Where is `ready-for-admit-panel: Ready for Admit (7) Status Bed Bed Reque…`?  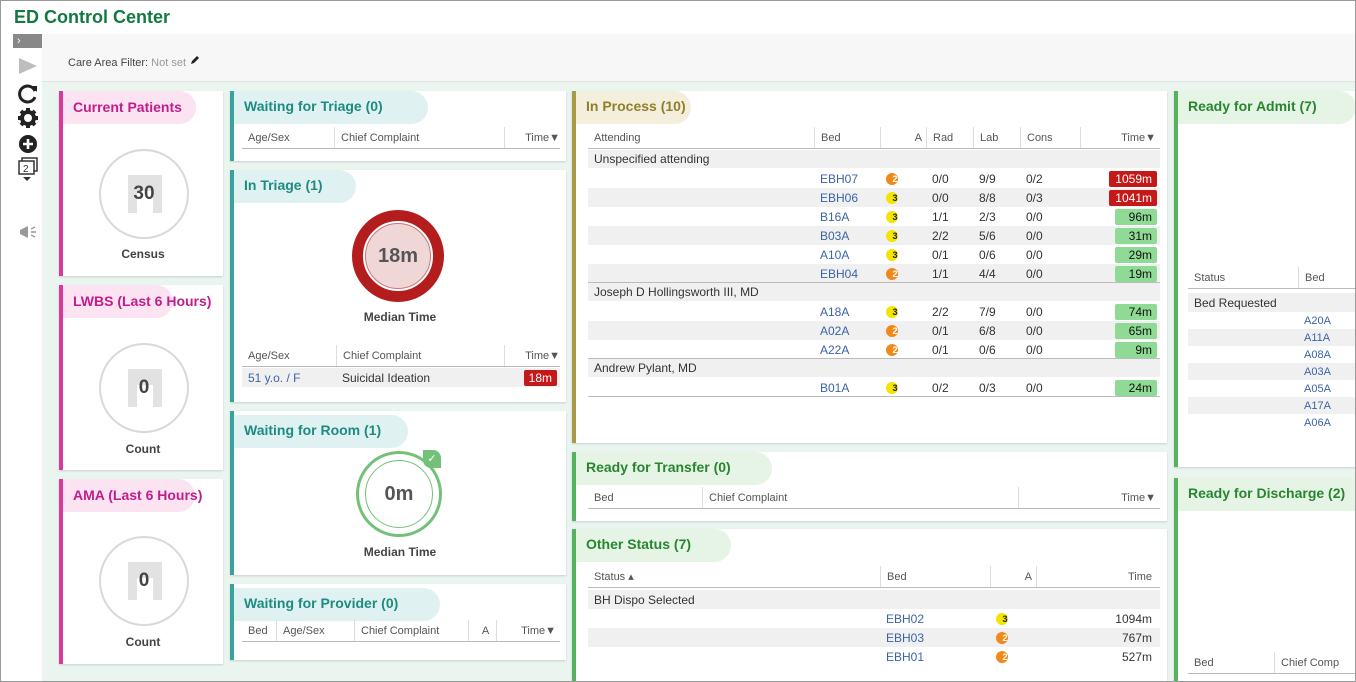
ready-for-admit-panel: Ready for Admit (7) Status Bed Bed Reque… is located at coordinates (1264, 279).